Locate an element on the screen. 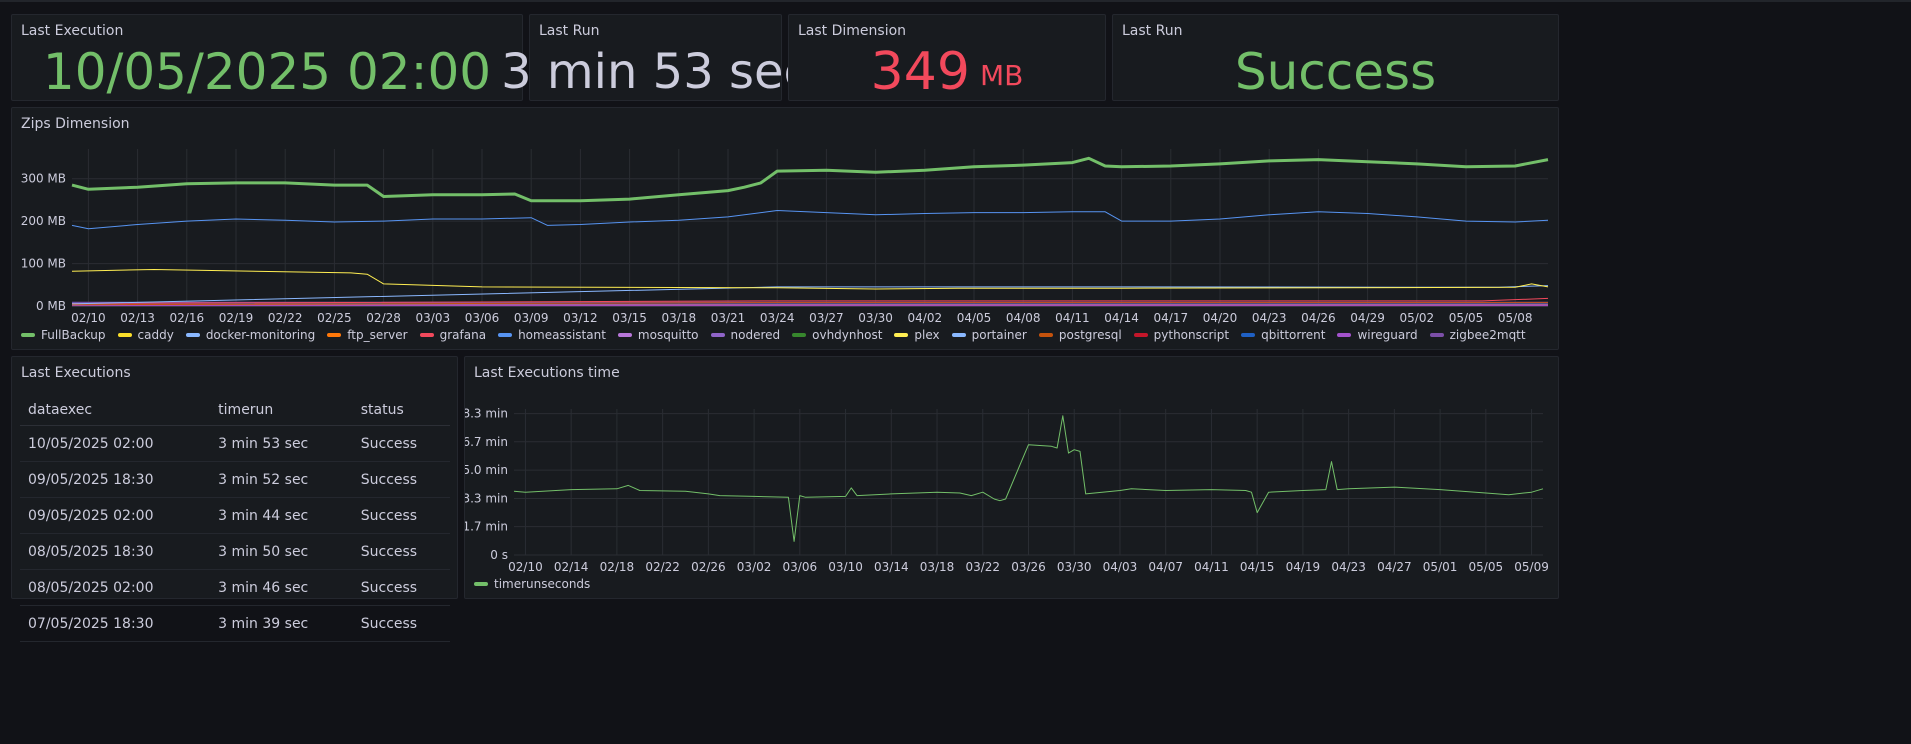  x-tick-label: 04/20 is located at coordinates (1220, 318).